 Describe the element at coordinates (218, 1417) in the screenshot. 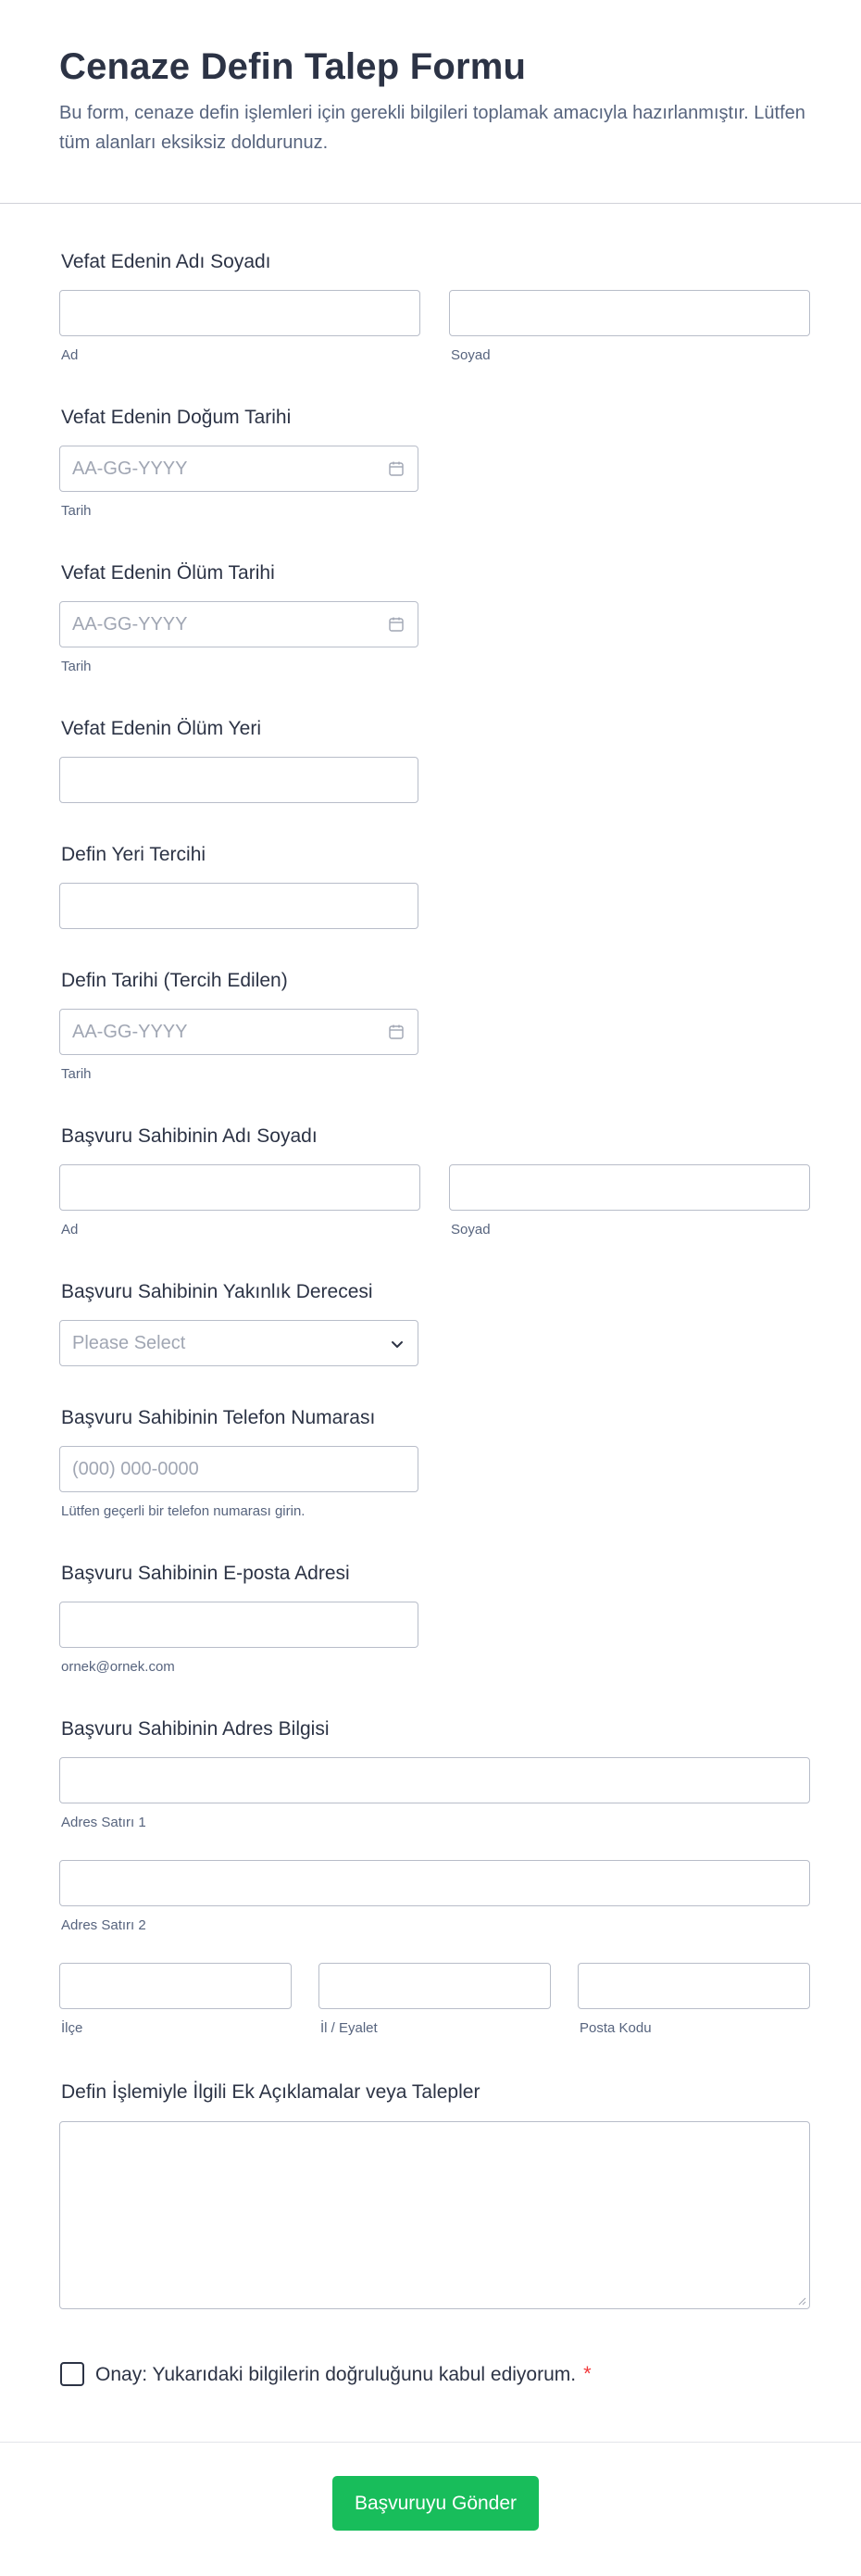

I see `phone-label: Başvuru Sahibinin Telefon Numarası` at that location.